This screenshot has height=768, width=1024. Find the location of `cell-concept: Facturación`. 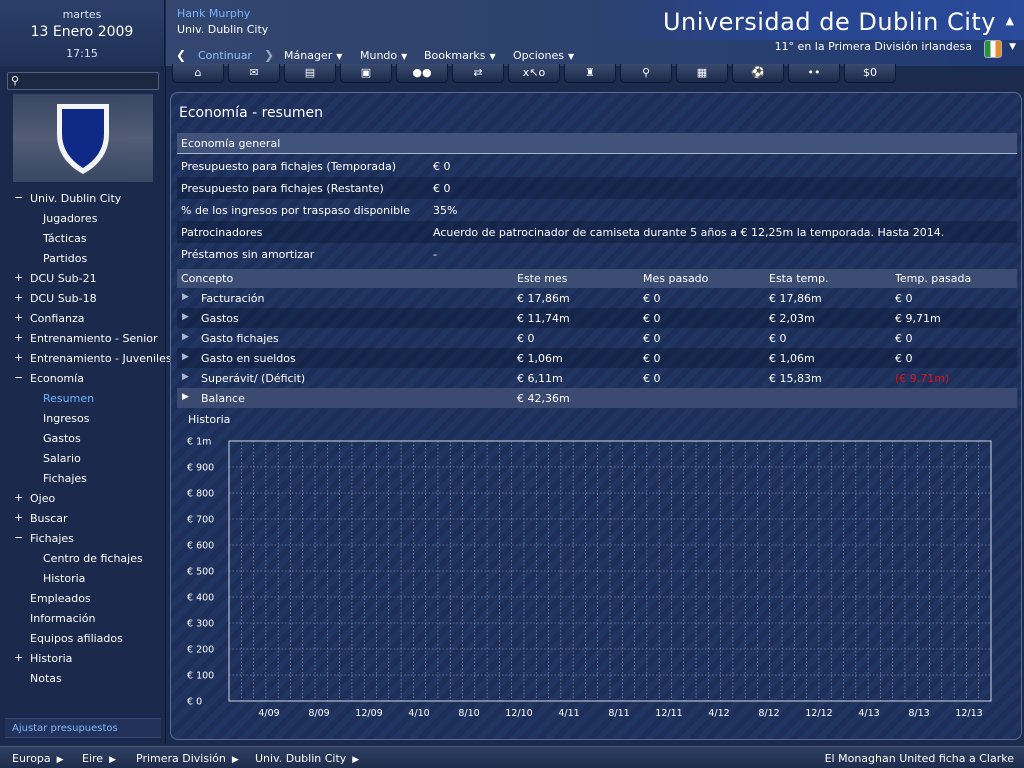

cell-concept: Facturación is located at coordinates (233, 298).